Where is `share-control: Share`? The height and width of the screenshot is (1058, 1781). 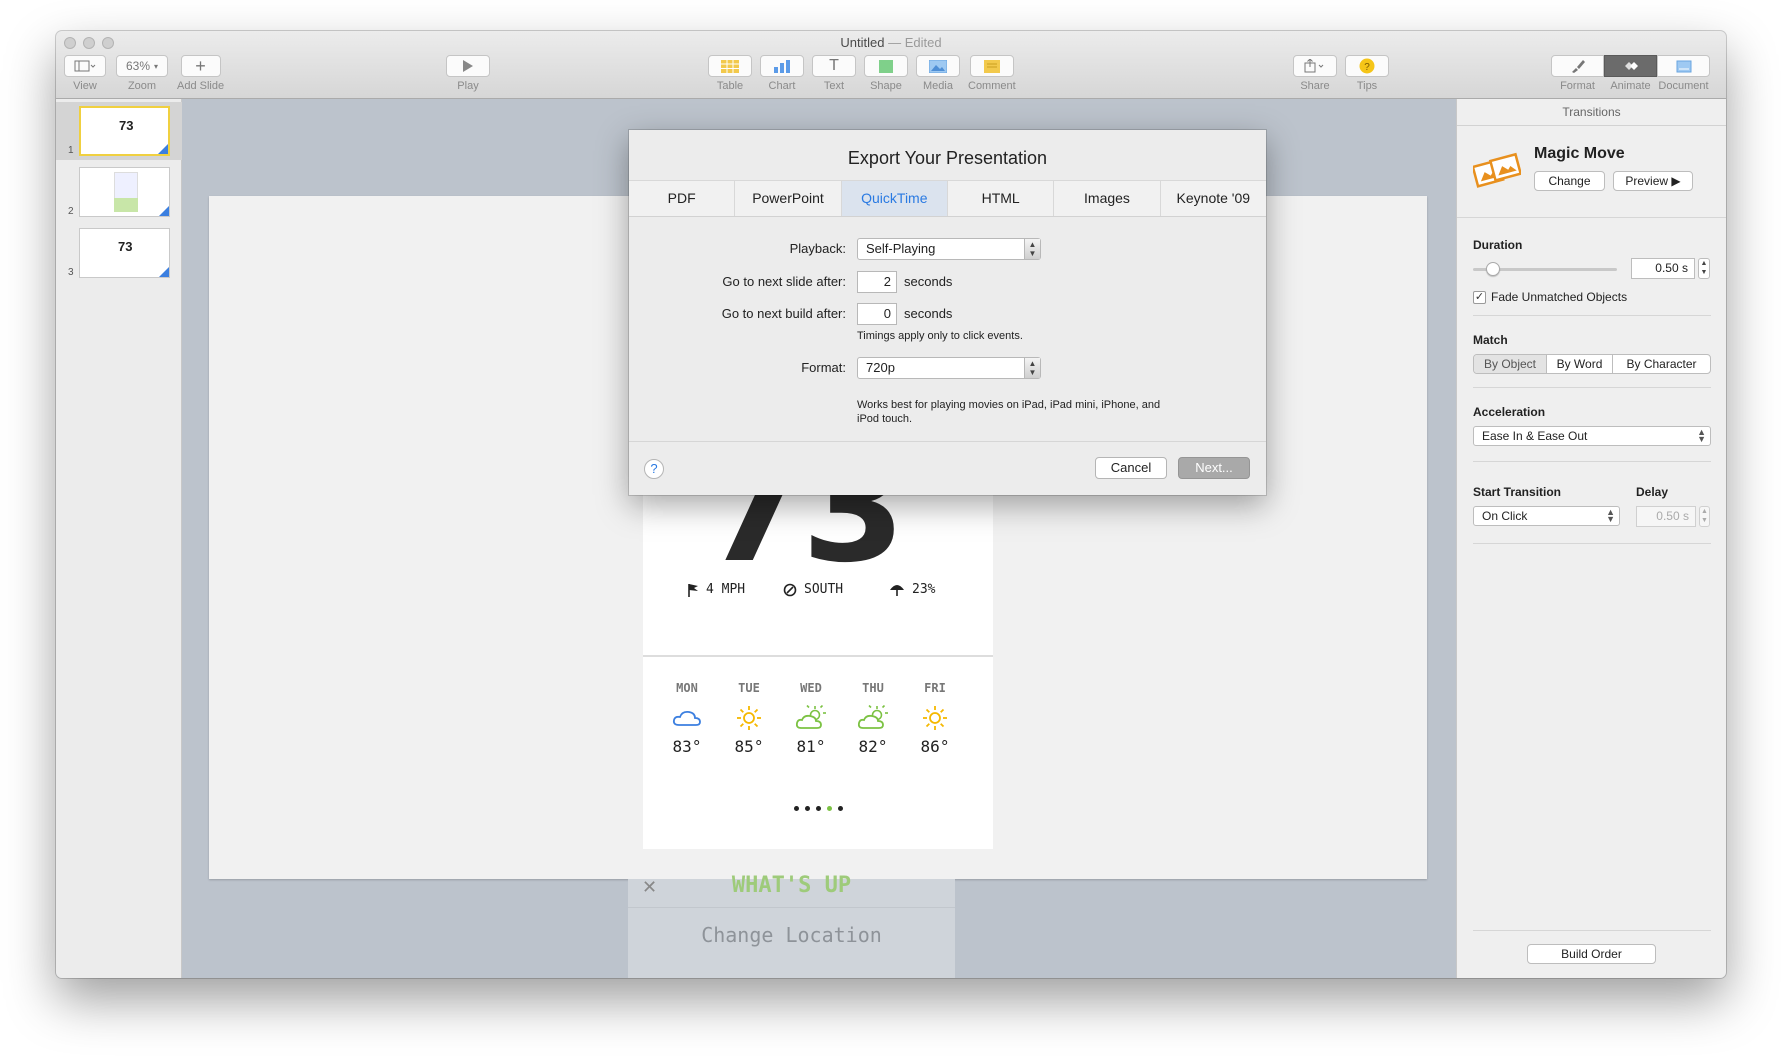 share-control: Share is located at coordinates (1315, 73).